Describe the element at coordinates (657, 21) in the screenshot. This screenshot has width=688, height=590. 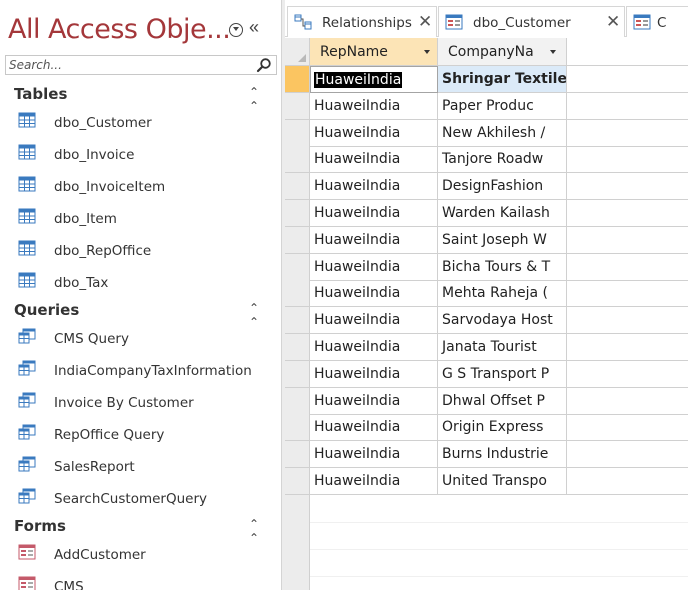
I see `tab-truncated: C` at that location.